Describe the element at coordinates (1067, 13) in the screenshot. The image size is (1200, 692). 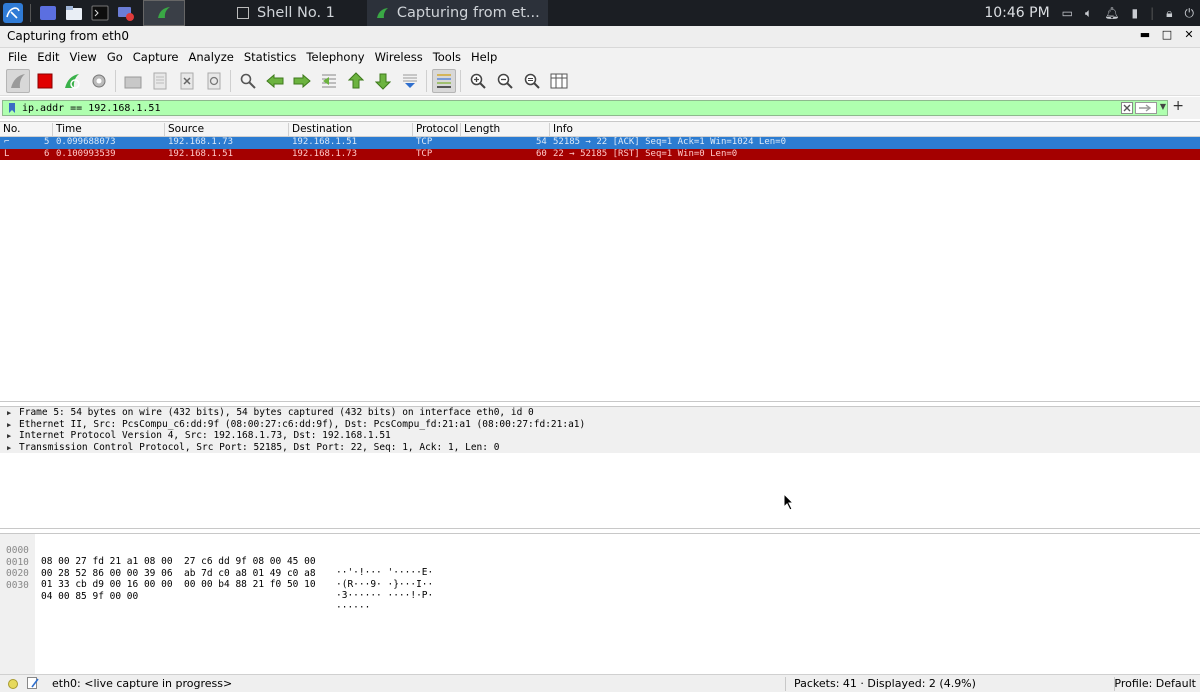
I see `display-icon: ▭` at that location.